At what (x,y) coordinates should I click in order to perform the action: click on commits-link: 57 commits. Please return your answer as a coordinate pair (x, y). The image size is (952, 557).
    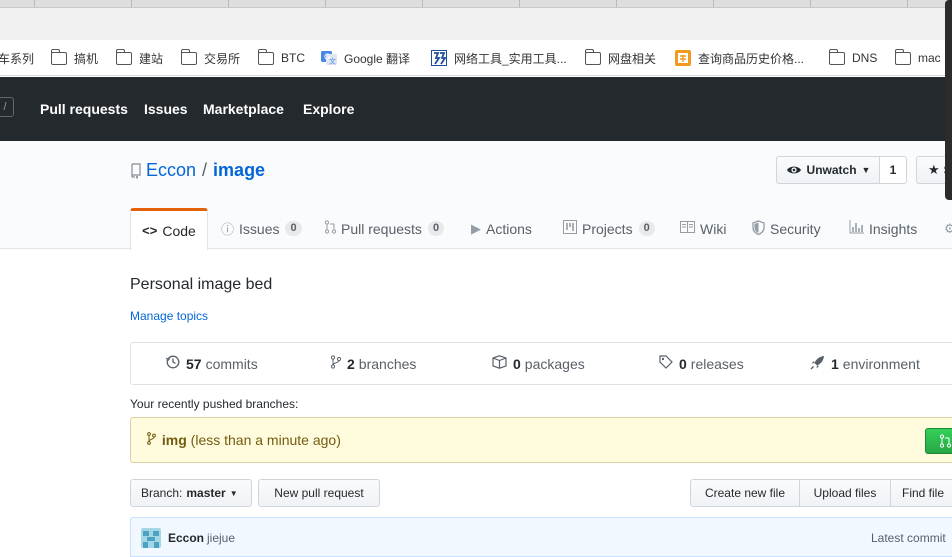
    Looking at the image, I should click on (211, 363).